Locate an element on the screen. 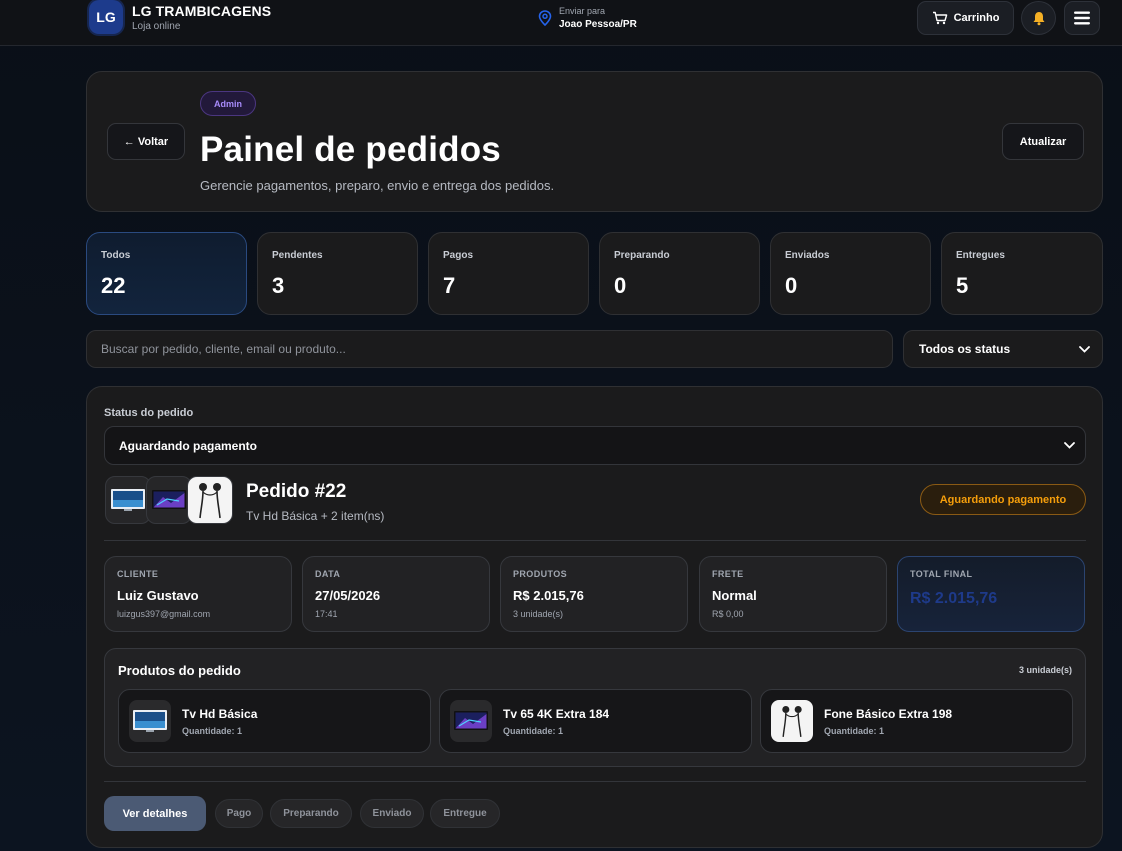  products-section-title: Produtos do pedido is located at coordinates (179, 670).